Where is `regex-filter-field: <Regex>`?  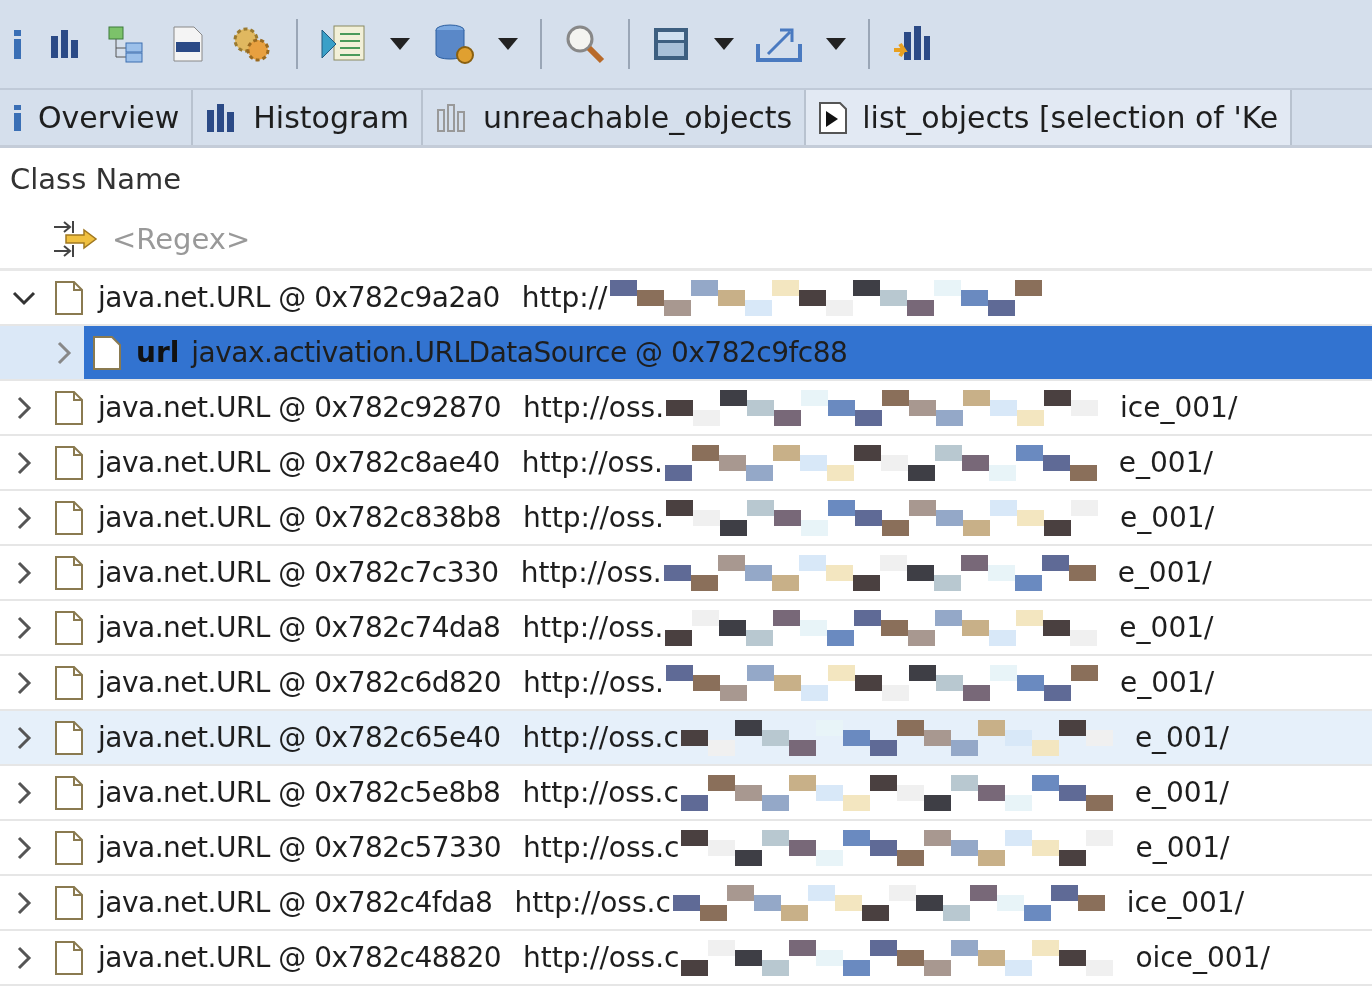
regex-filter-field: <Regex> is located at coordinates (262, 239).